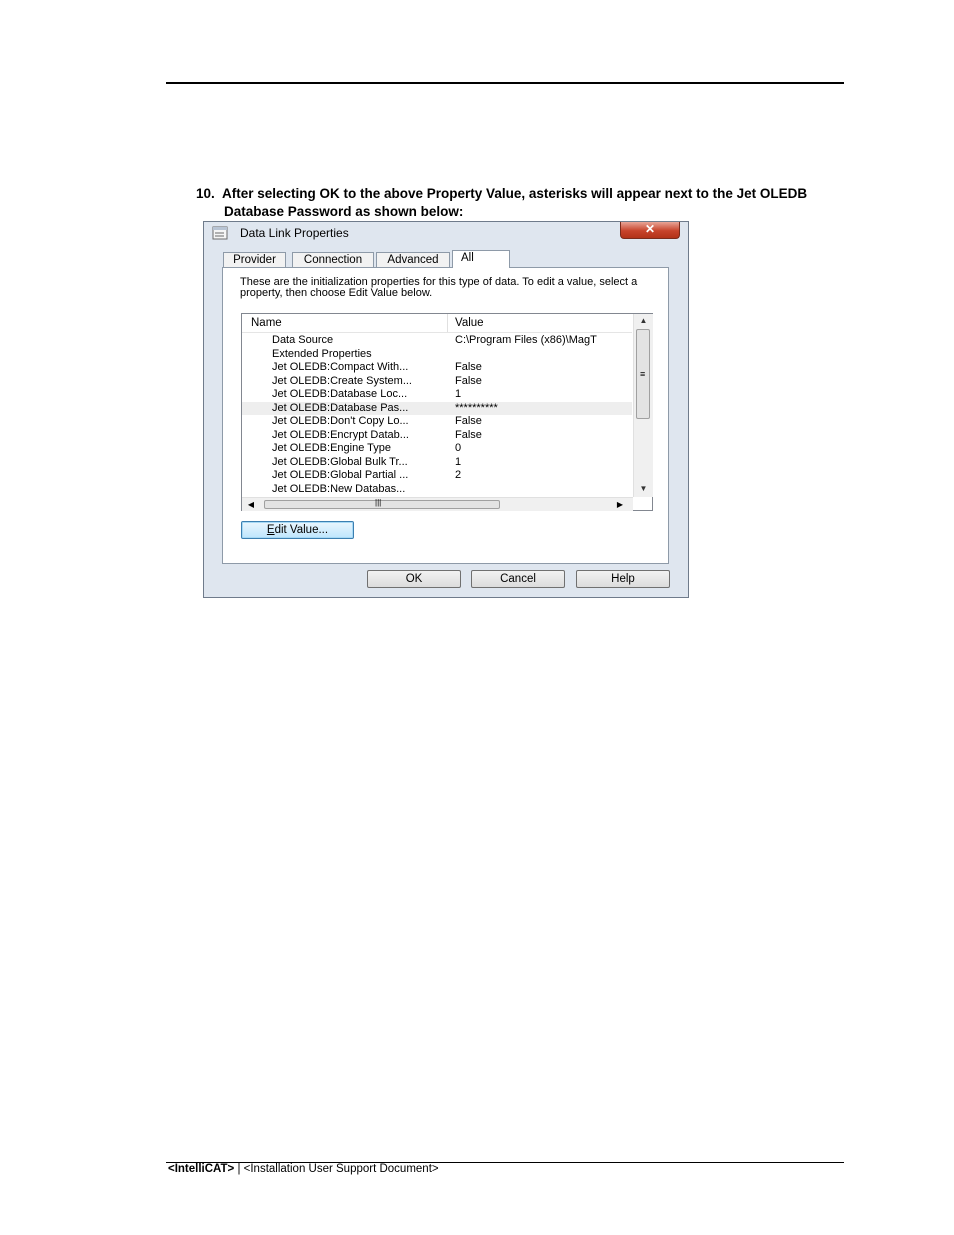 This screenshot has width=954, height=1235. I want to click on property-name: Data Source, so click(303, 340).